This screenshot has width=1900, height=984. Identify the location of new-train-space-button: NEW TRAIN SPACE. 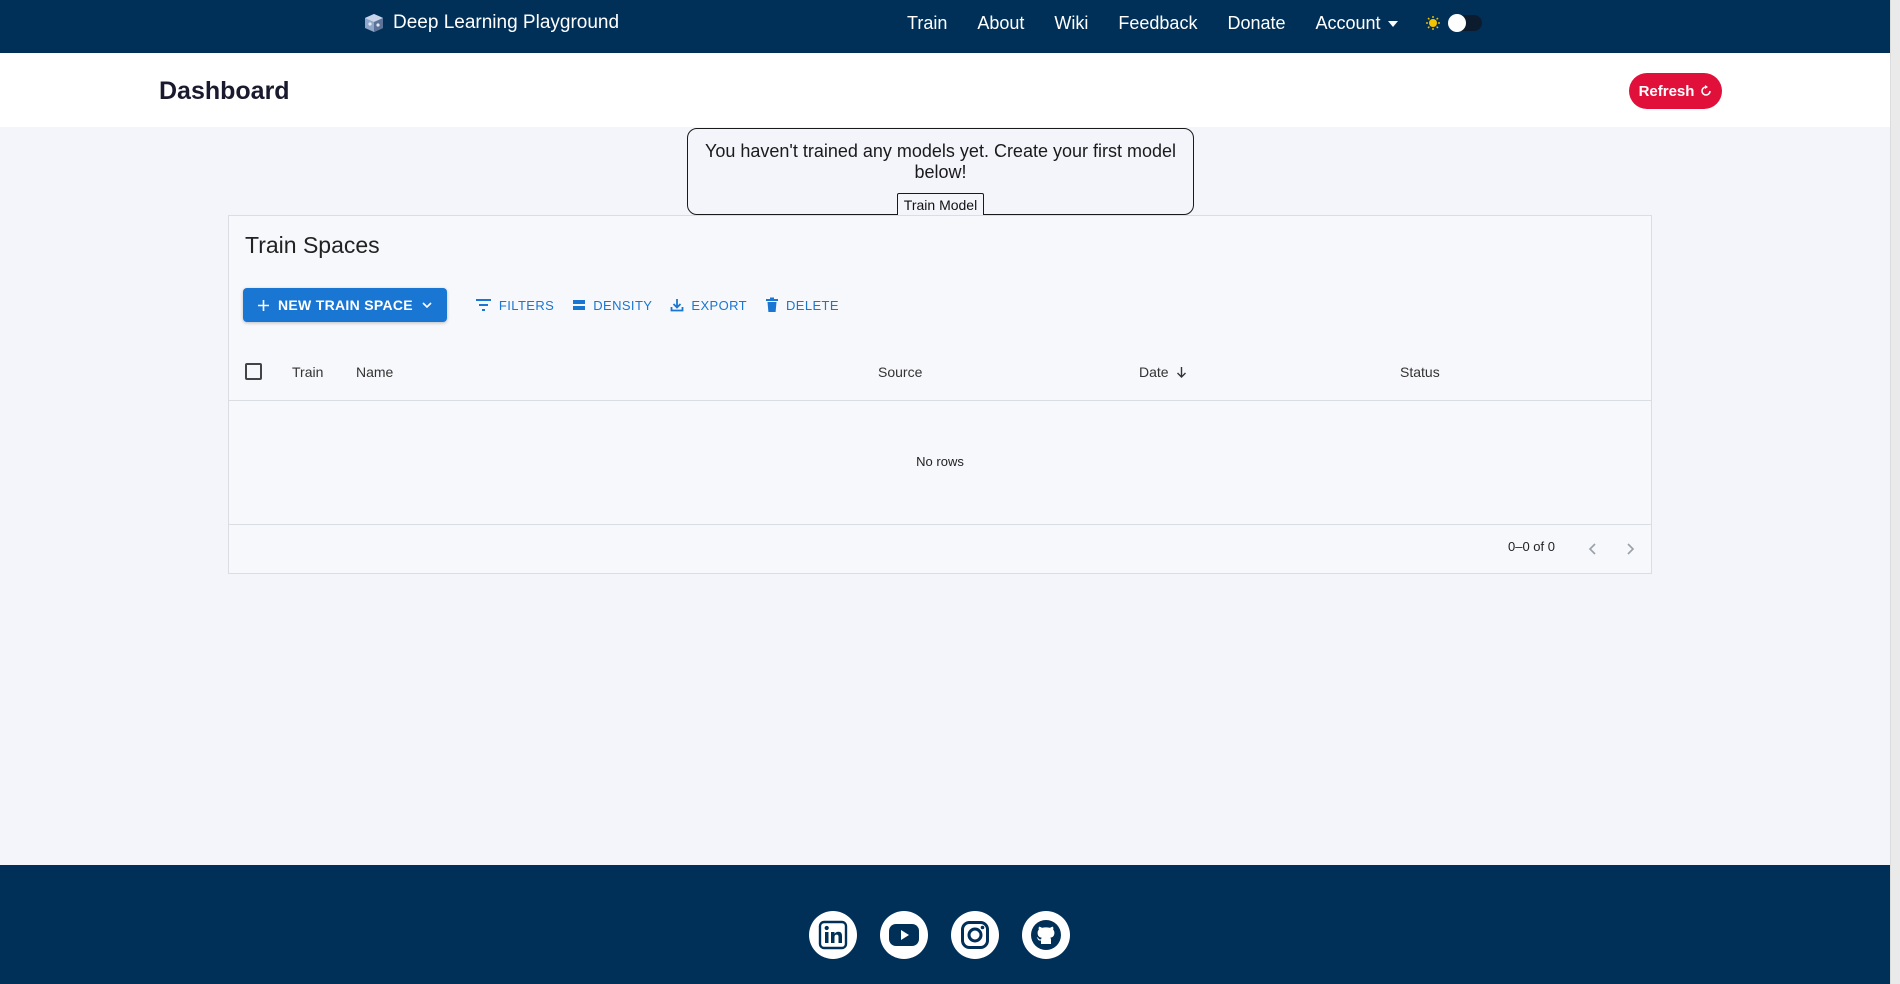
(345, 305).